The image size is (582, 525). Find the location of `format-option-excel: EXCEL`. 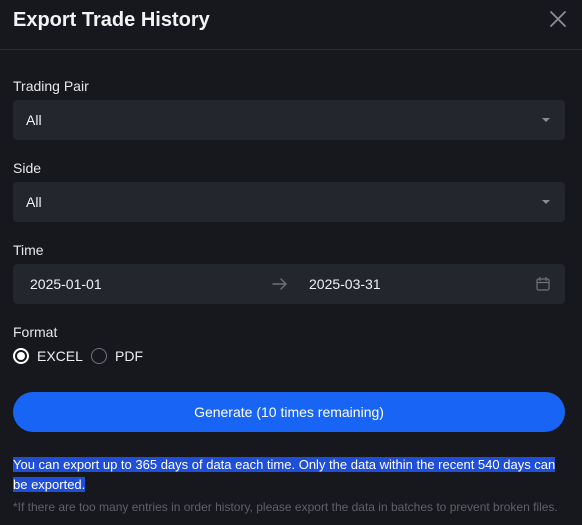

format-option-excel: EXCEL is located at coordinates (48, 356).